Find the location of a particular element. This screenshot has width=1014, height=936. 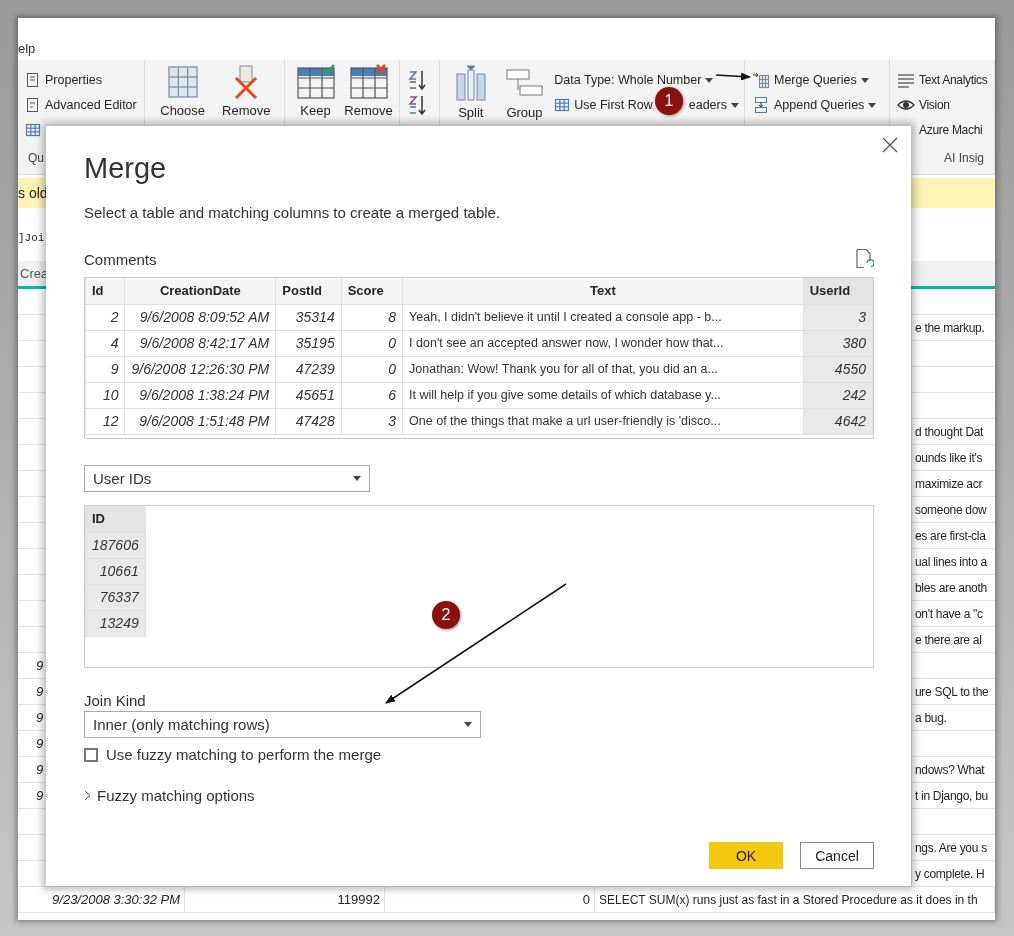

table-cell-text: bles are anoth is located at coordinates (951, 588).